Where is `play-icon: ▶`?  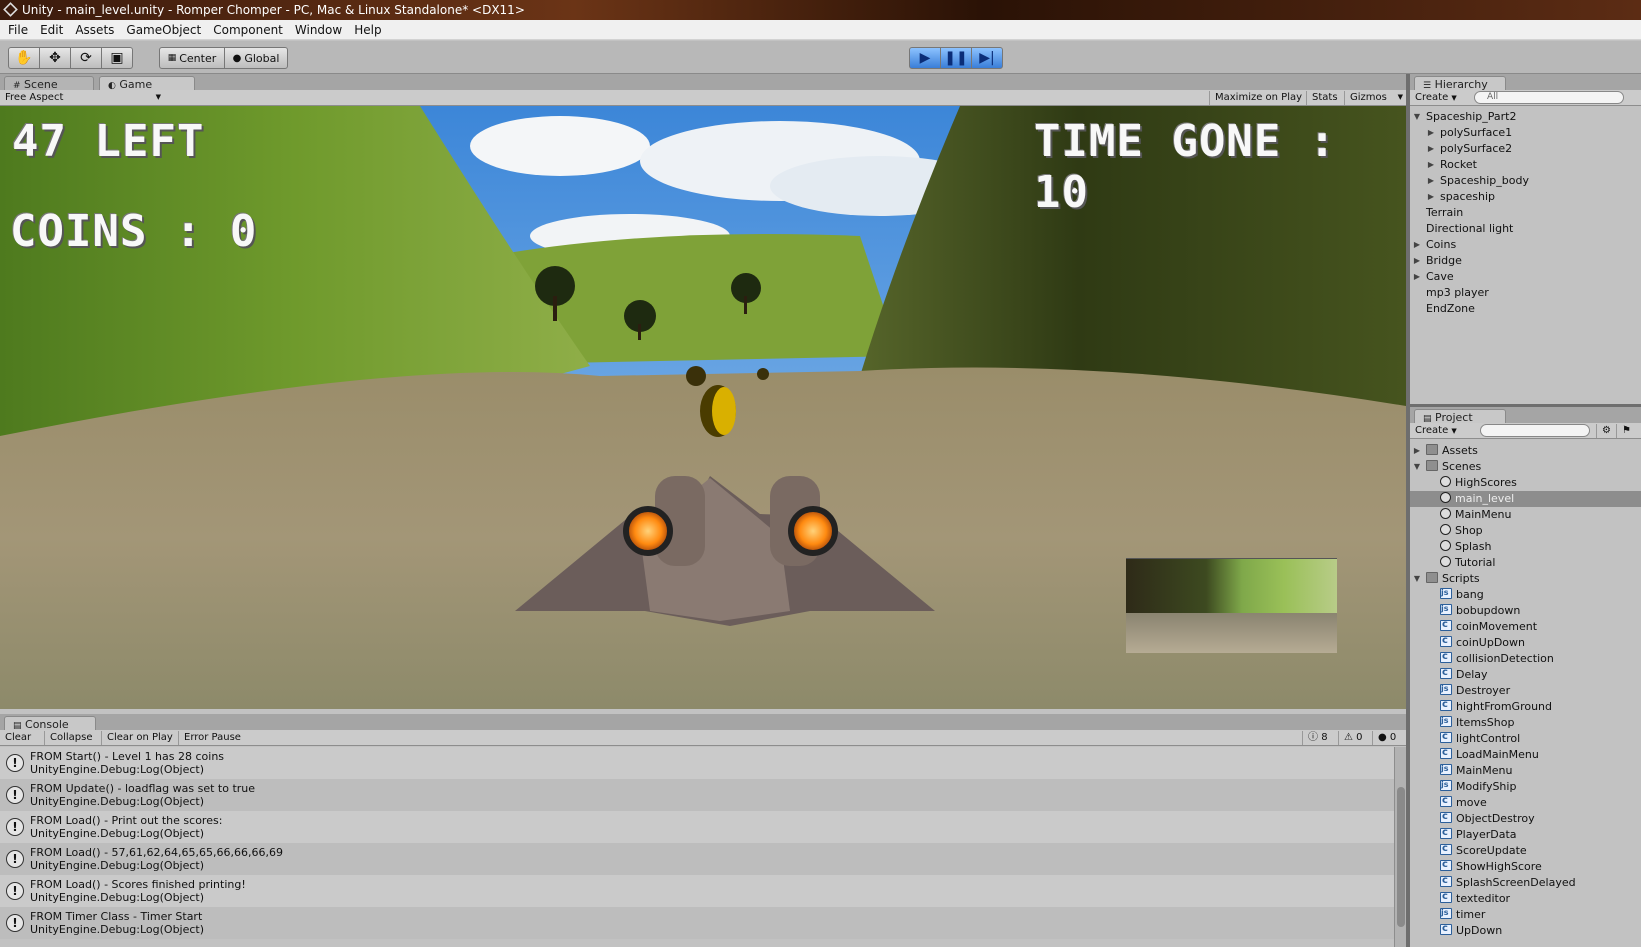
play-icon: ▶ is located at coordinates (925, 58).